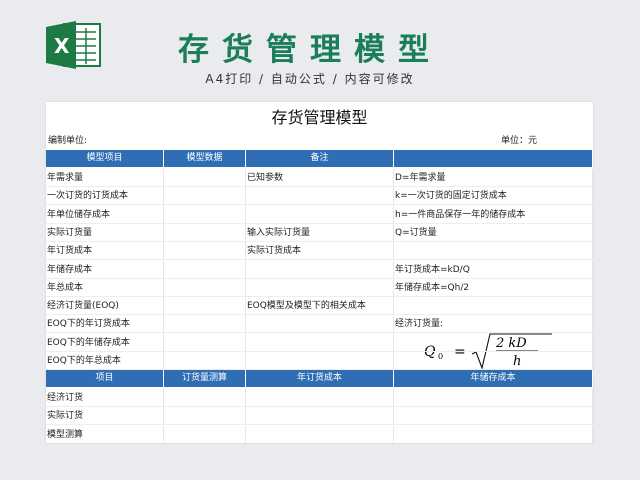 The height and width of the screenshot is (480, 640). Describe the element at coordinates (105, 251) in the screenshot. I see `table-cell: 年订货成本` at that location.